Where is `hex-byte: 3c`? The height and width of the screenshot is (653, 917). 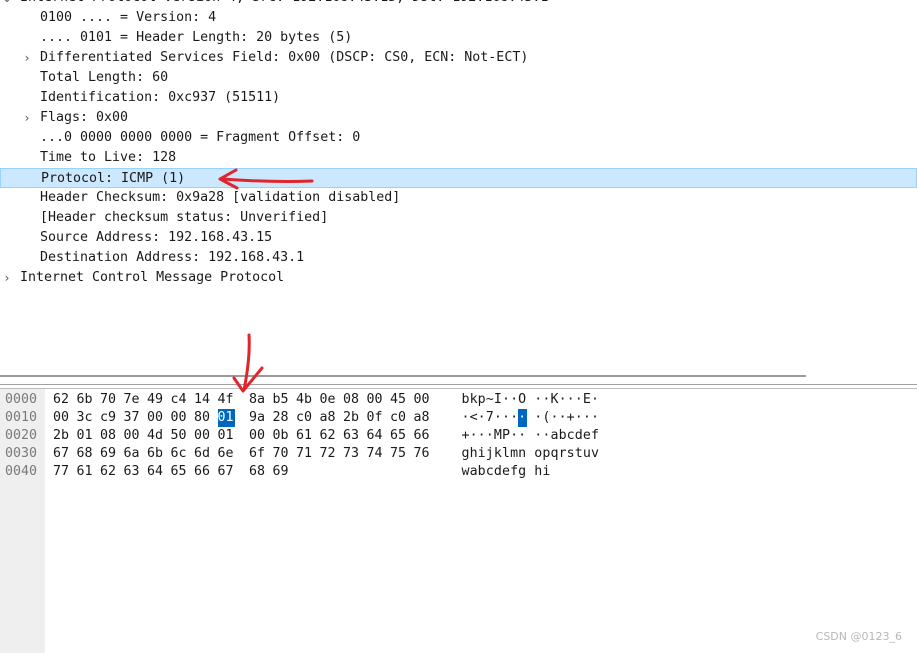
hex-byte: 3c is located at coordinates (85, 418).